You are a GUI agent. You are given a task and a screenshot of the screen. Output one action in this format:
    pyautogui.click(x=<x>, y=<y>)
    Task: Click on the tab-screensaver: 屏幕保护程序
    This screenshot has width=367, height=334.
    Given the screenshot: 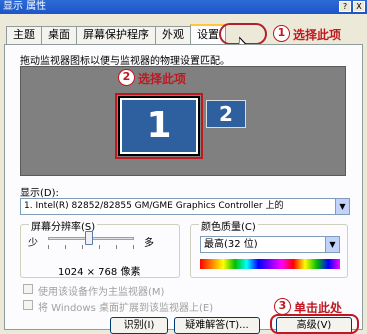 What is the action you would take?
    pyautogui.click(x=116, y=35)
    